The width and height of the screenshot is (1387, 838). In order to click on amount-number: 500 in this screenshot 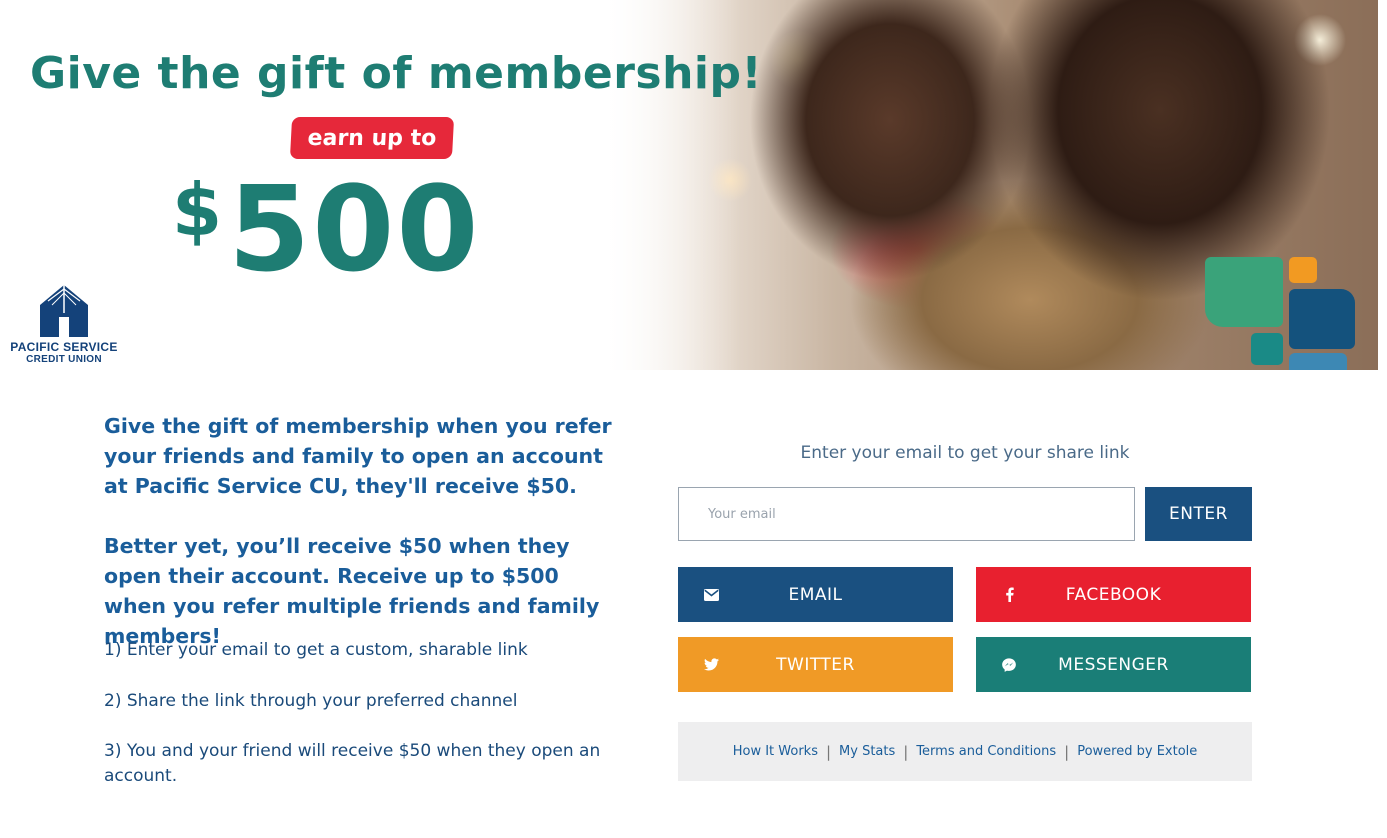, I will do `click(354, 229)`.